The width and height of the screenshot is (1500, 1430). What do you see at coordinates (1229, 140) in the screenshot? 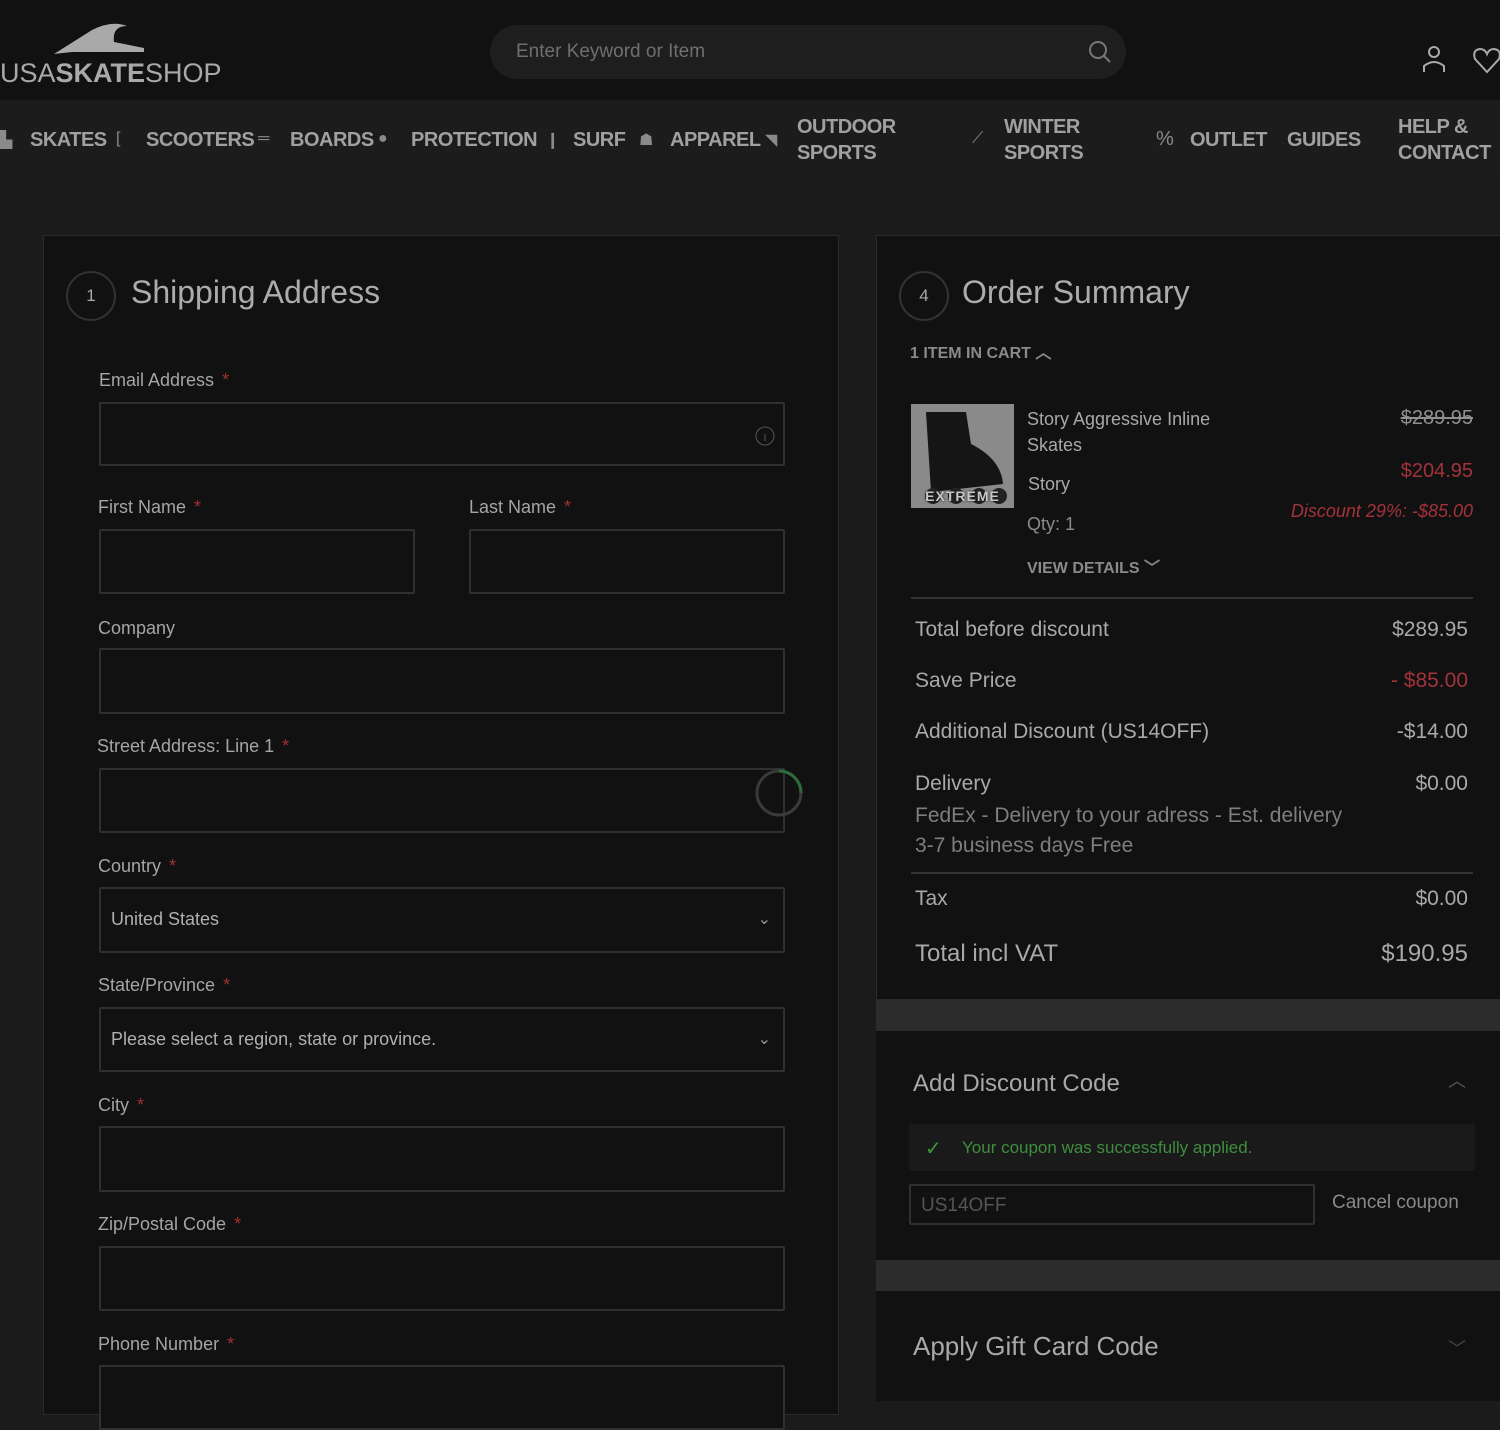
I see `nav-outlet: OUTLET` at bounding box center [1229, 140].